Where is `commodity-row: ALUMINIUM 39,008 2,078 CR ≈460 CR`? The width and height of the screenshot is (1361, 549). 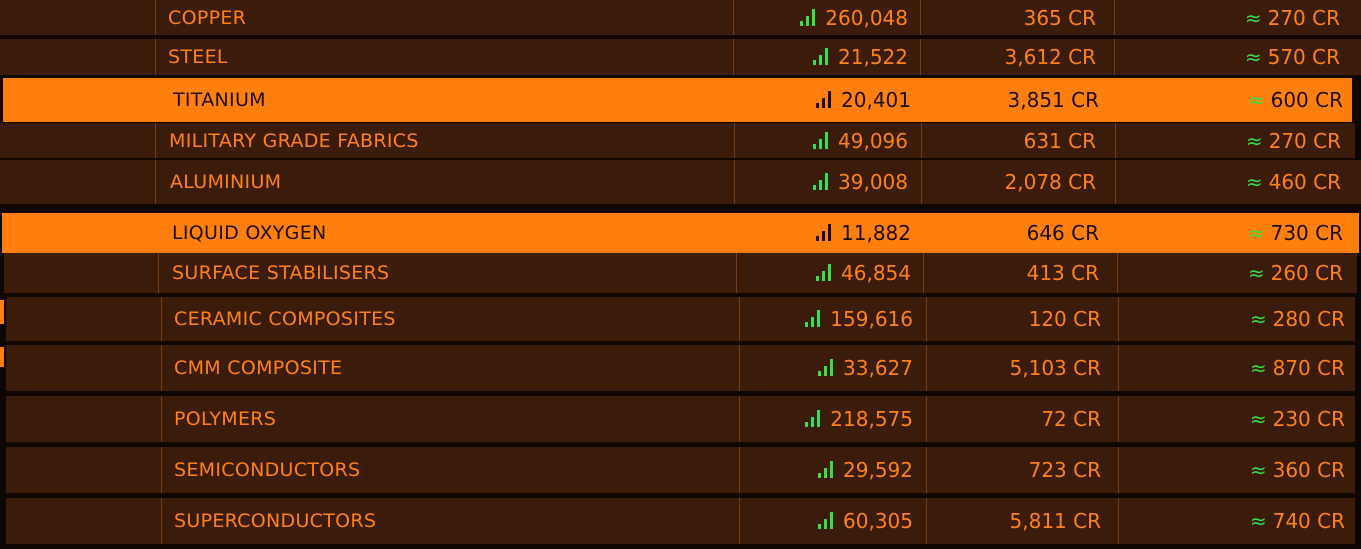 commodity-row: ALUMINIUM 39,008 2,078 CR ≈460 CR is located at coordinates (680, 183).